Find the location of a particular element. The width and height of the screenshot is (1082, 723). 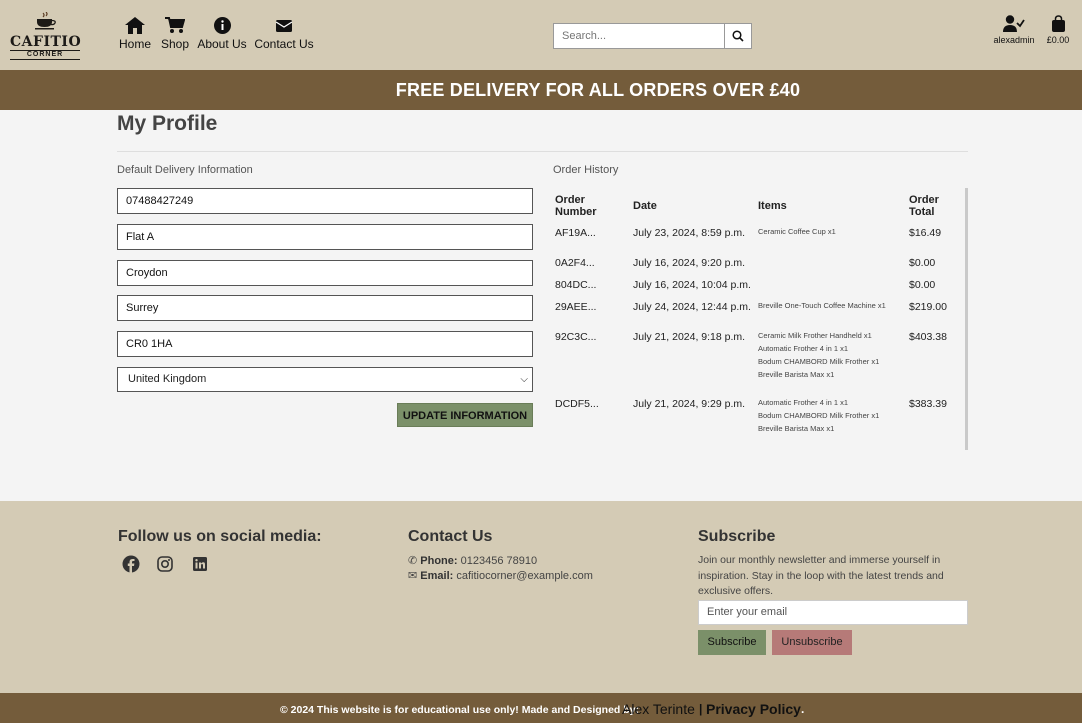

privacy-policy-link: Privacy Policy is located at coordinates (753, 709).